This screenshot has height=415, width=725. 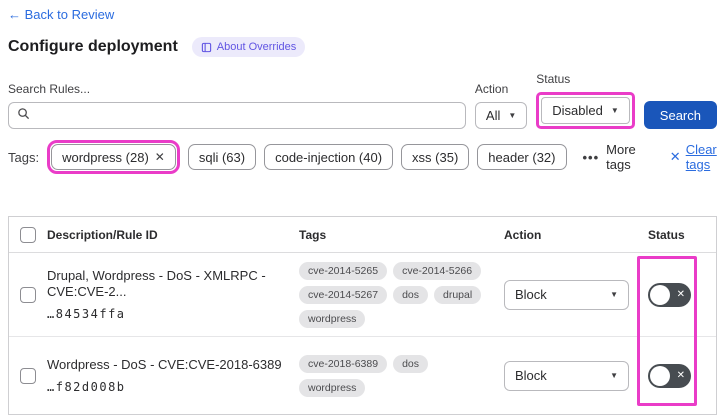 I want to click on column-header-description: Description/Rule ID, so click(x=102, y=234).